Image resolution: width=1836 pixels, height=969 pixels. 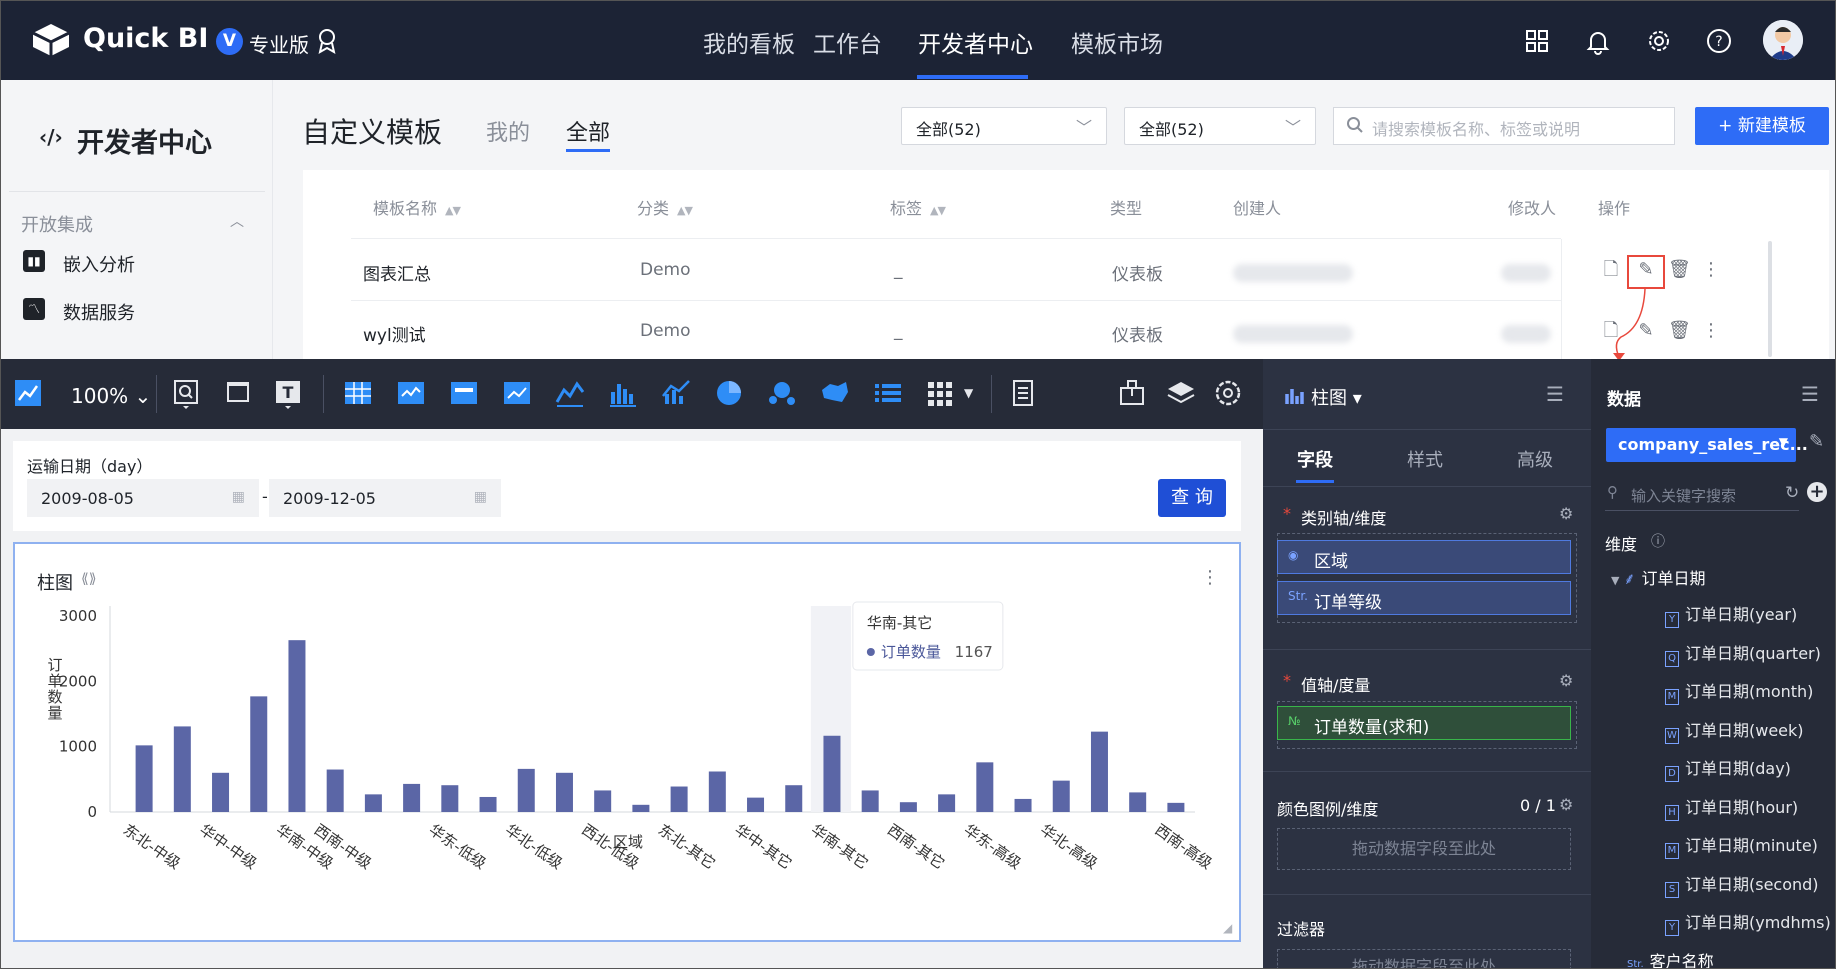 What do you see at coordinates (186, 393) in the screenshot?
I see `query-control-icon` at bounding box center [186, 393].